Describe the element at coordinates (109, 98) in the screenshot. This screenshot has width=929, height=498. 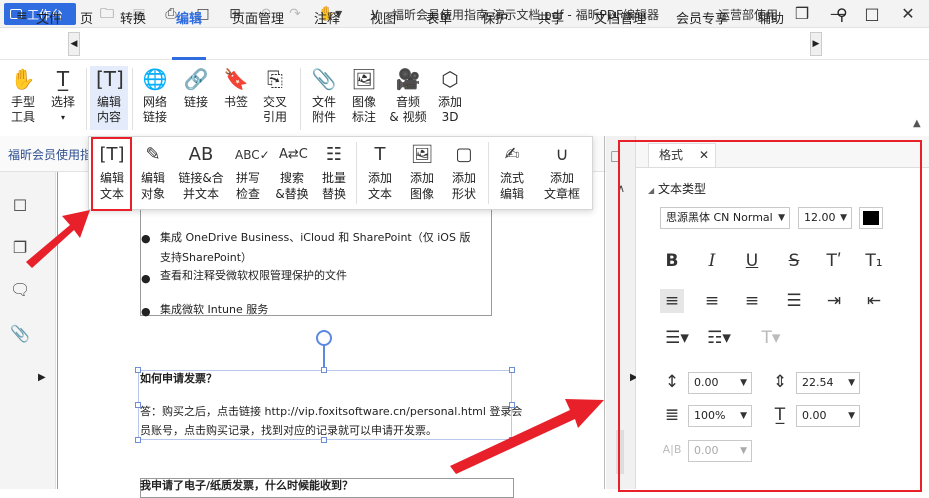
I see `edit-content-button: [T] 编辑 内容` at that location.